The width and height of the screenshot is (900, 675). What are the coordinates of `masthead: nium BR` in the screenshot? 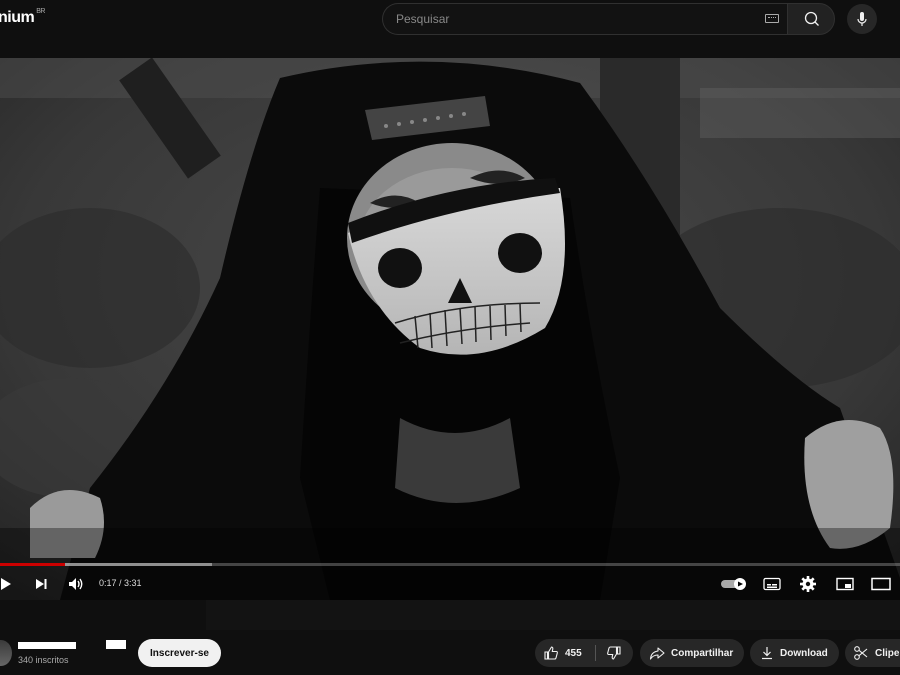 It's located at (450, 29).